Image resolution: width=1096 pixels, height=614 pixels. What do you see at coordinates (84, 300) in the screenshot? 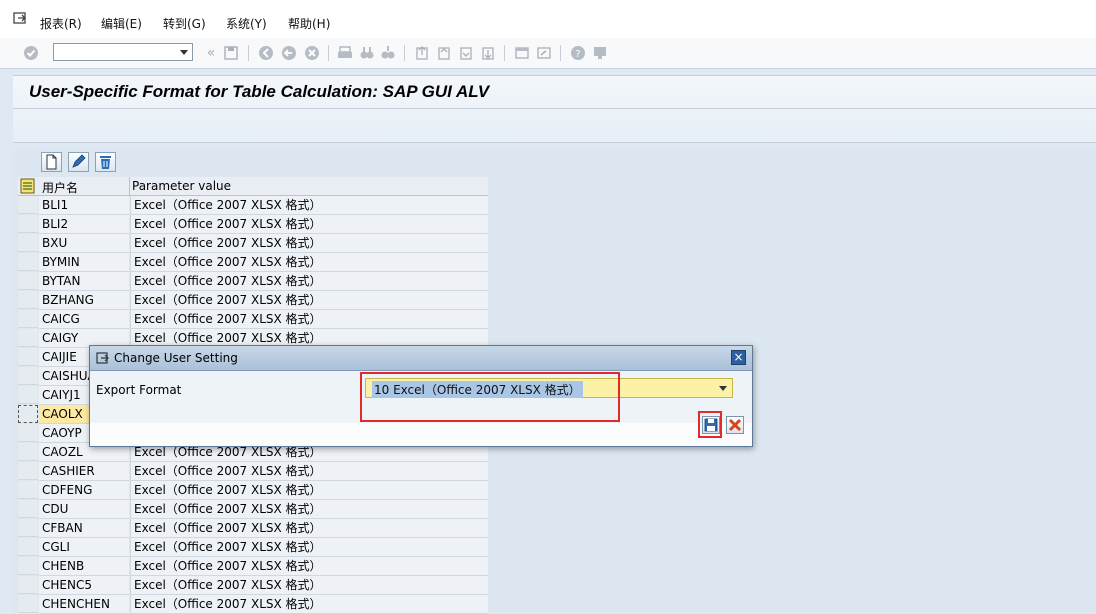
I see `cell-user: BZHANG` at bounding box center [84, 300].